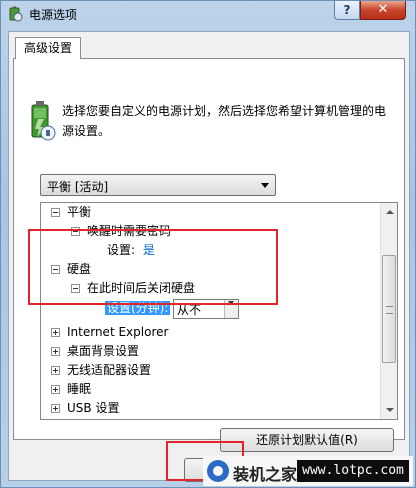  What do you see at coordinates (353, 471) in the screenshot?
I see `watermark-url: www.lotpc.com` at bounding box center [353, 471].